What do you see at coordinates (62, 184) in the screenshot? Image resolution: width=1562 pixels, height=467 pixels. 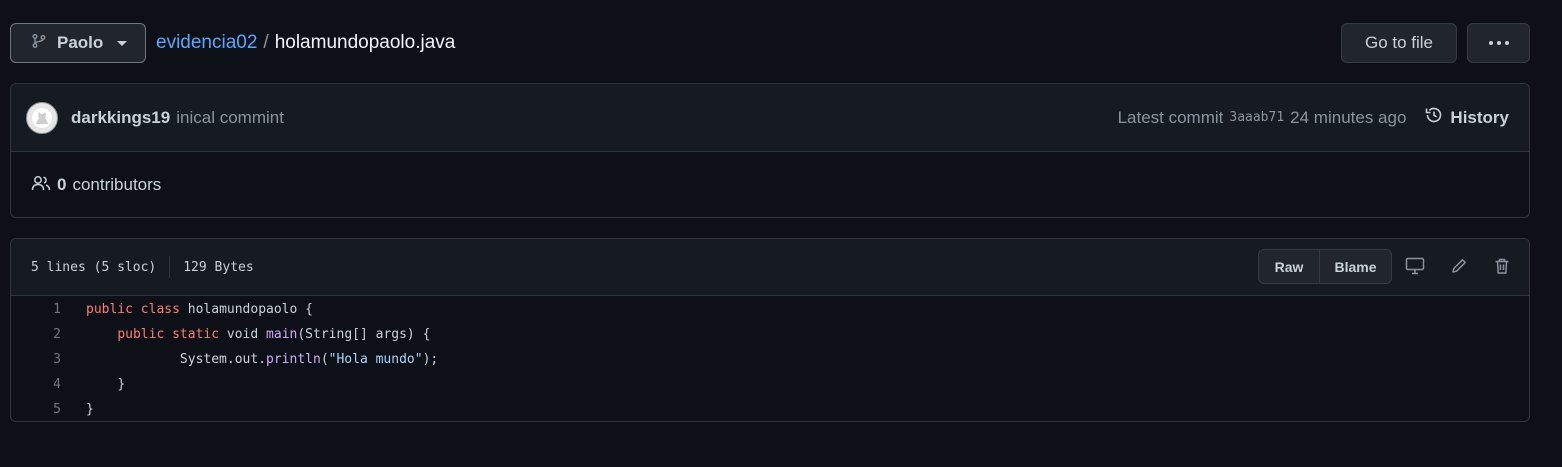 I see `contributors-count: 0` at bounding box center [62, 184].